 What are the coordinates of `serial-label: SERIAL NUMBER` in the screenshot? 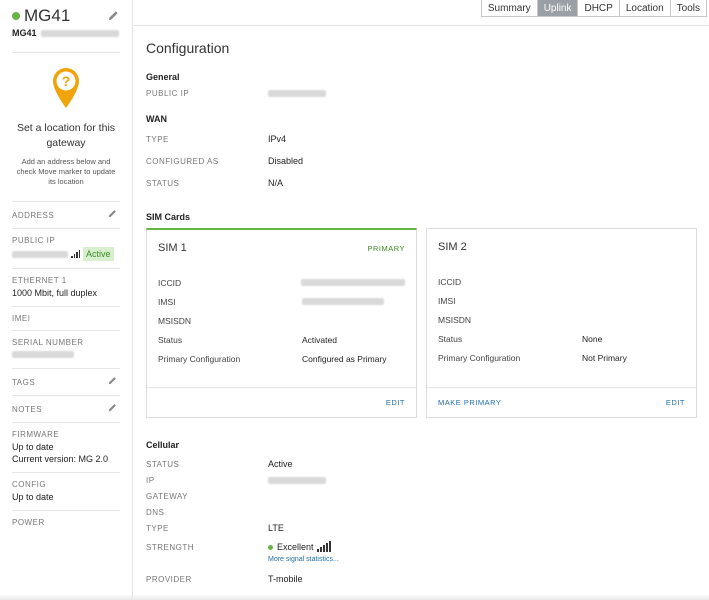 It's located at (48, 342).